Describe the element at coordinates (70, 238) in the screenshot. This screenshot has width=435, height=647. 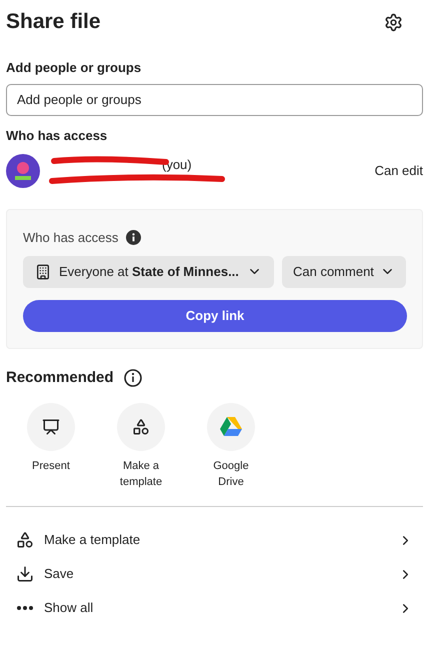
I see `card-label: Who has access` at that location.